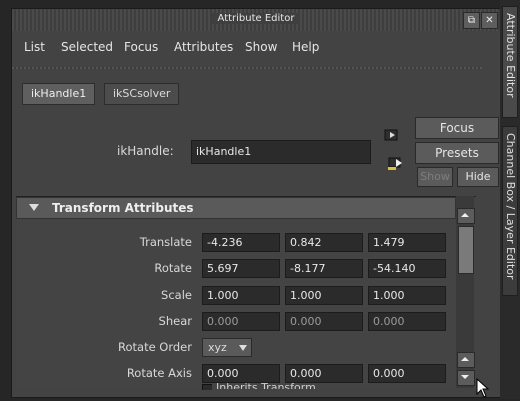 The height and width of the screenshot is (401, 520). What do you see at coordinates (241, 321) in the screenshot?
I see `shear-x-field: 0.000` at bounding box center [241, 321].